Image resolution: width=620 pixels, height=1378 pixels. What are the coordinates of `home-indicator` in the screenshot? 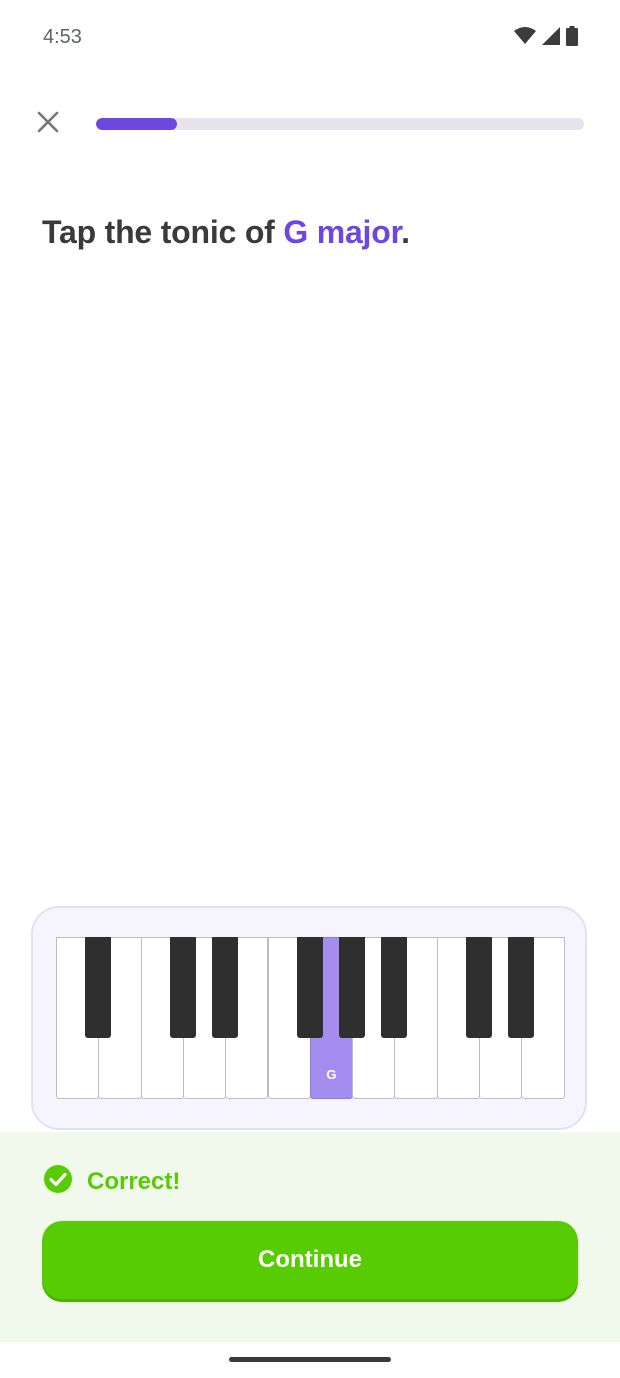 It's located at (310, 1359).